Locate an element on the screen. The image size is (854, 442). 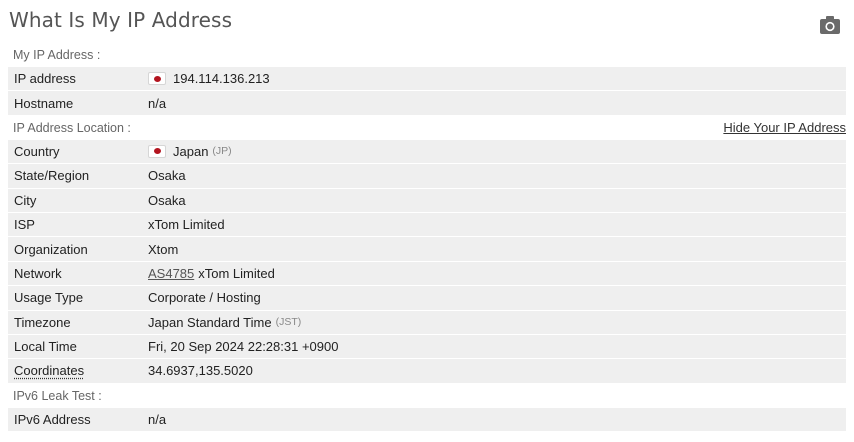
network-value: xTom Limited is located at coordinates (236, 273).